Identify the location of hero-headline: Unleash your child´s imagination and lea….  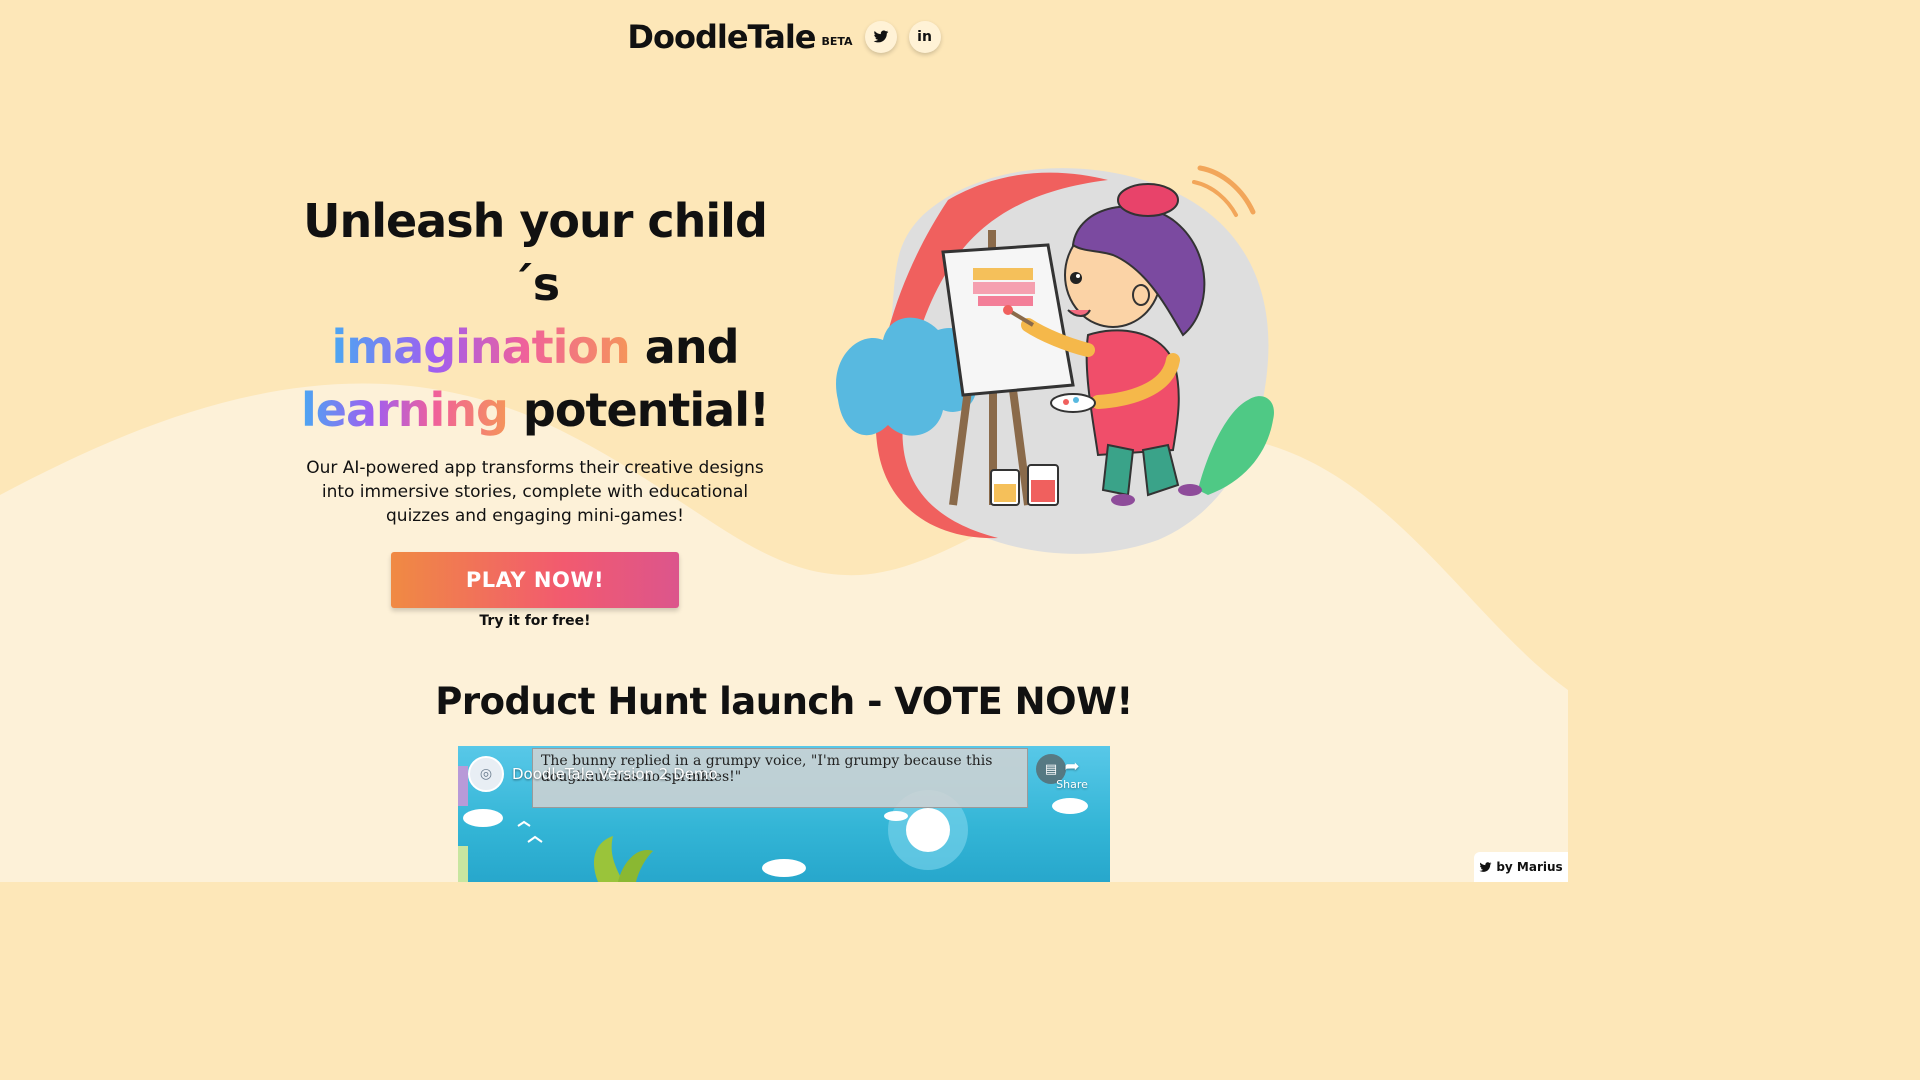
(535, 316).